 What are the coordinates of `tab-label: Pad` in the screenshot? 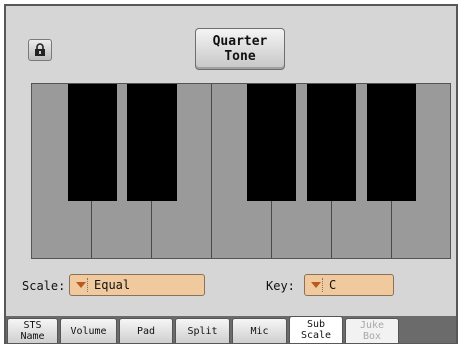 It's located at (146, 331).